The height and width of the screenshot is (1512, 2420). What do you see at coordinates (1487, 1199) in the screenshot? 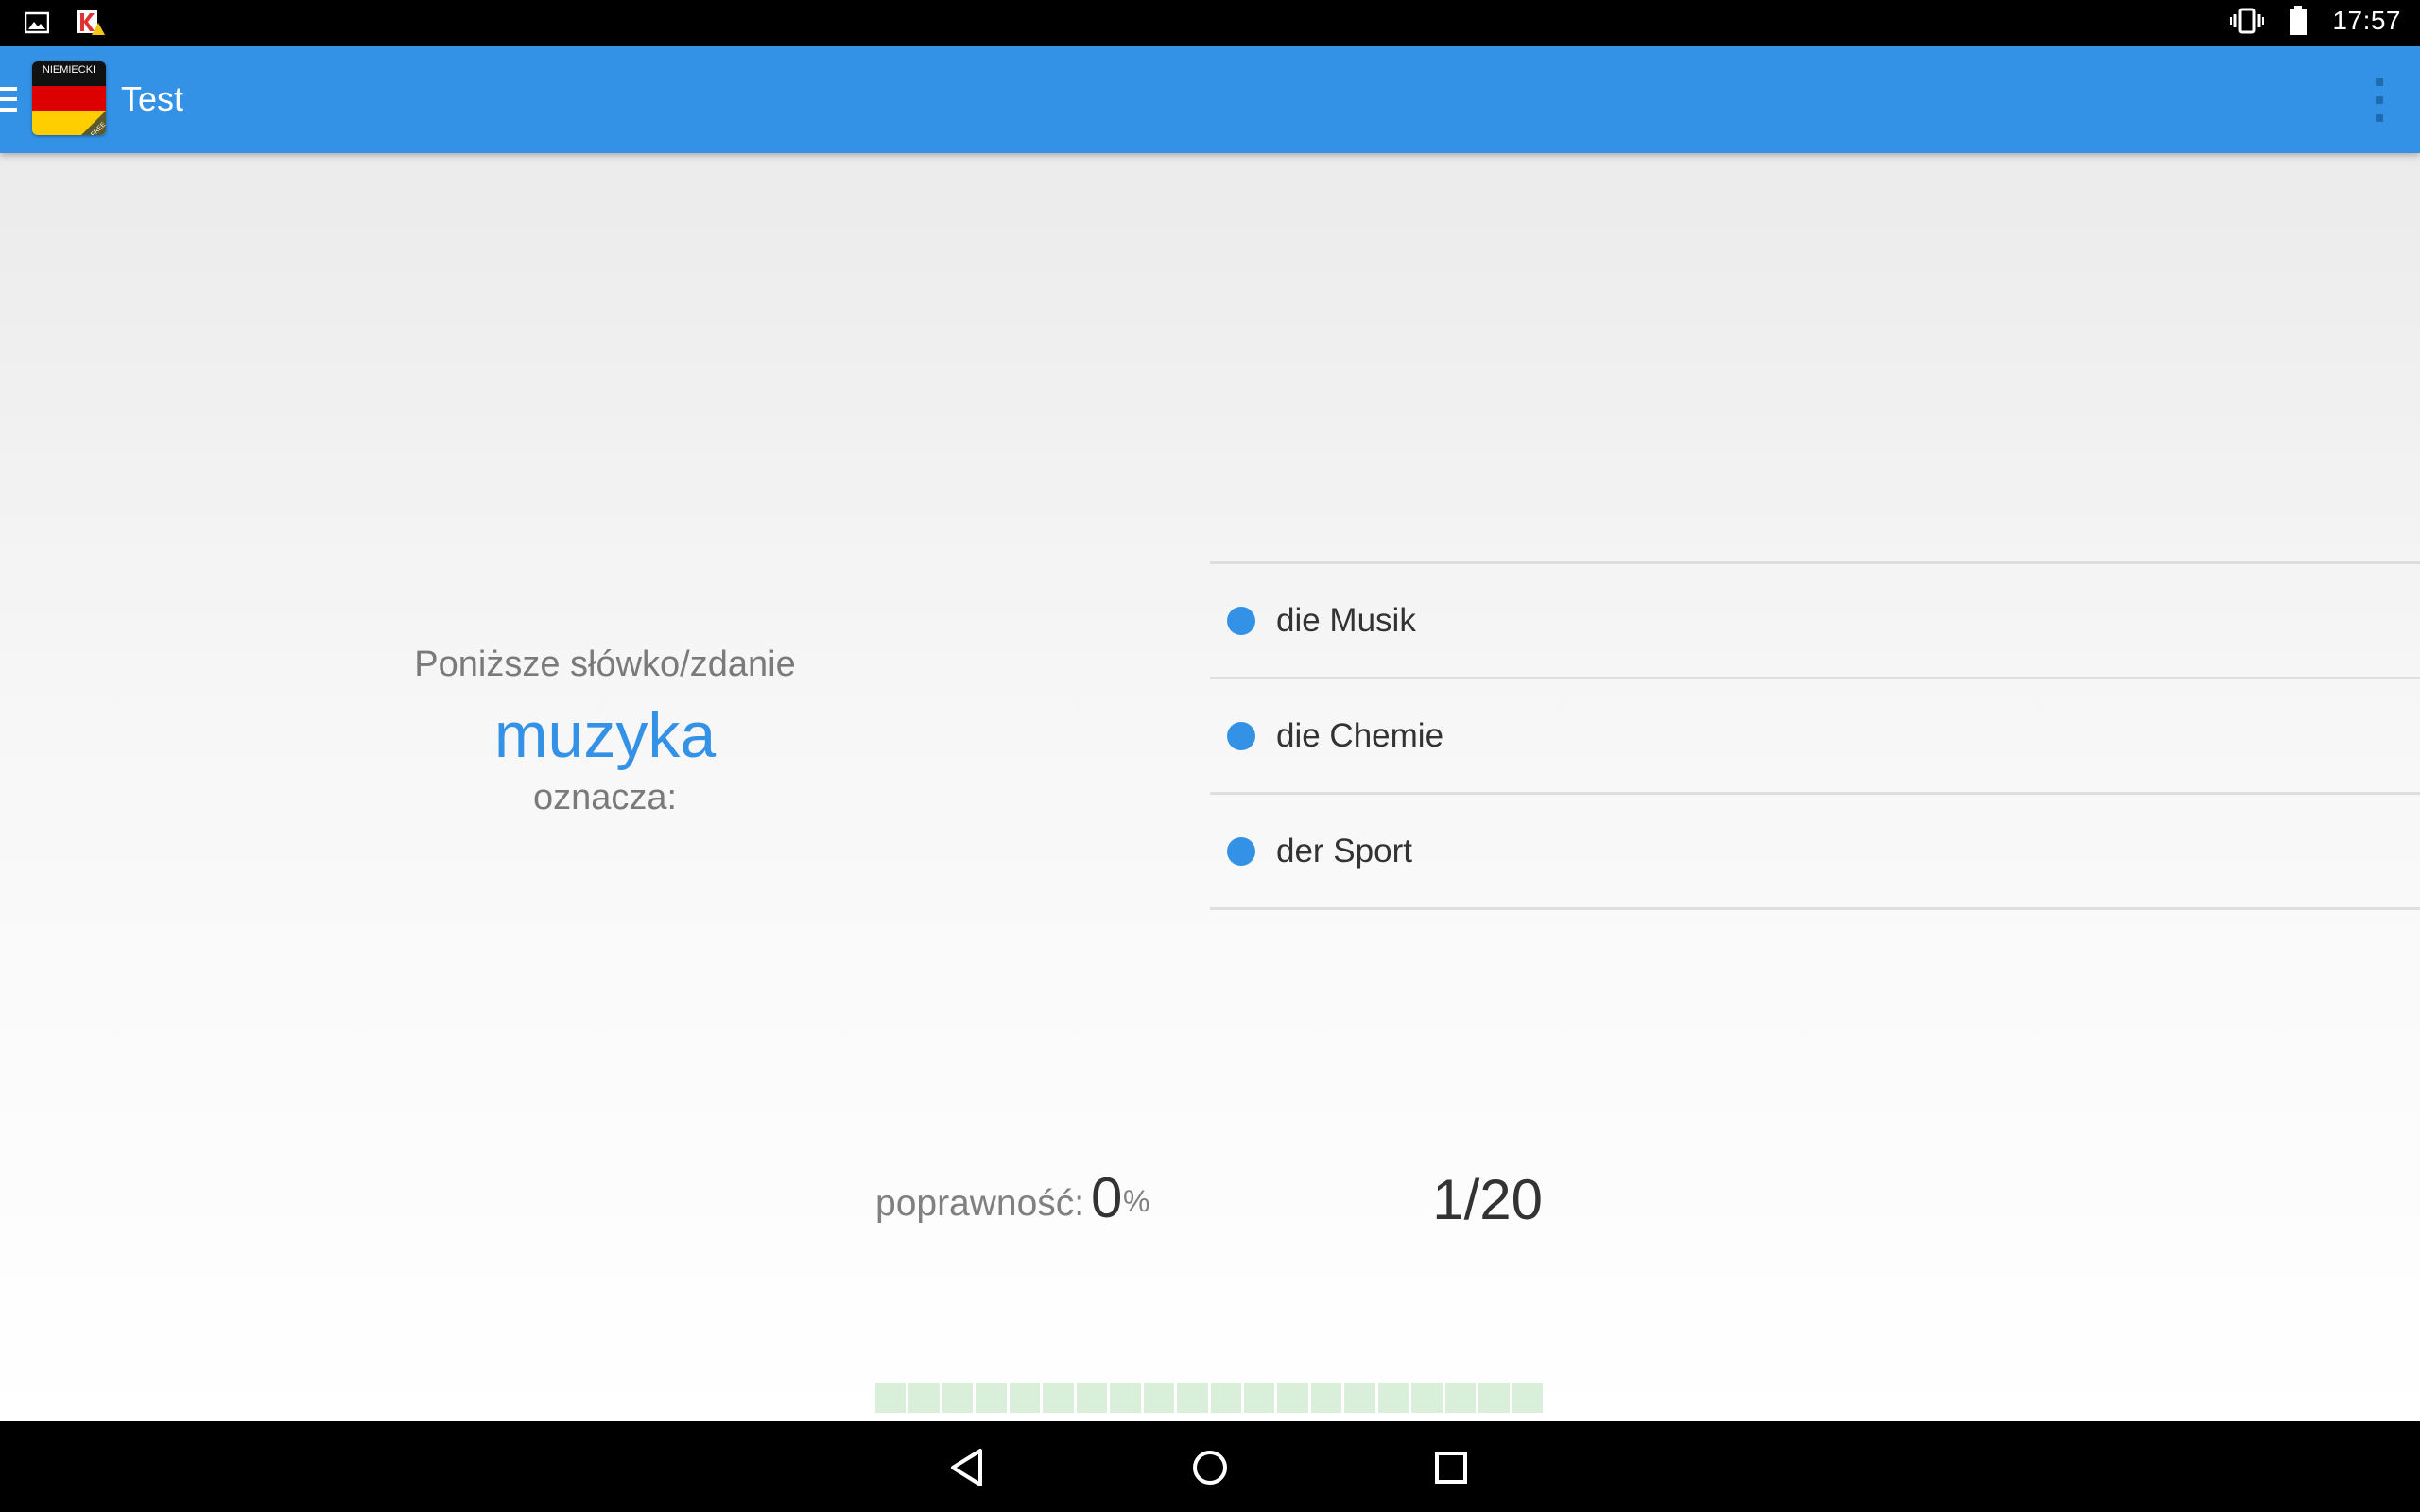
I see `progress-count: 1/20` at bounding box center [1487, 1199].